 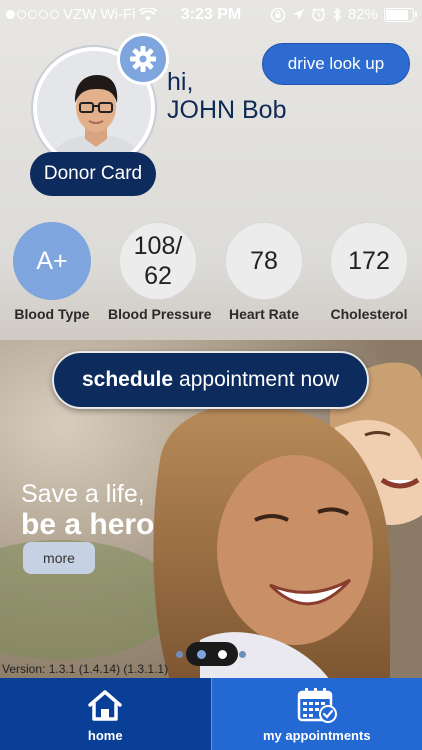 I want to click on stat-heart-rate: 78 Heart Rate, so click(x=264, y=272).